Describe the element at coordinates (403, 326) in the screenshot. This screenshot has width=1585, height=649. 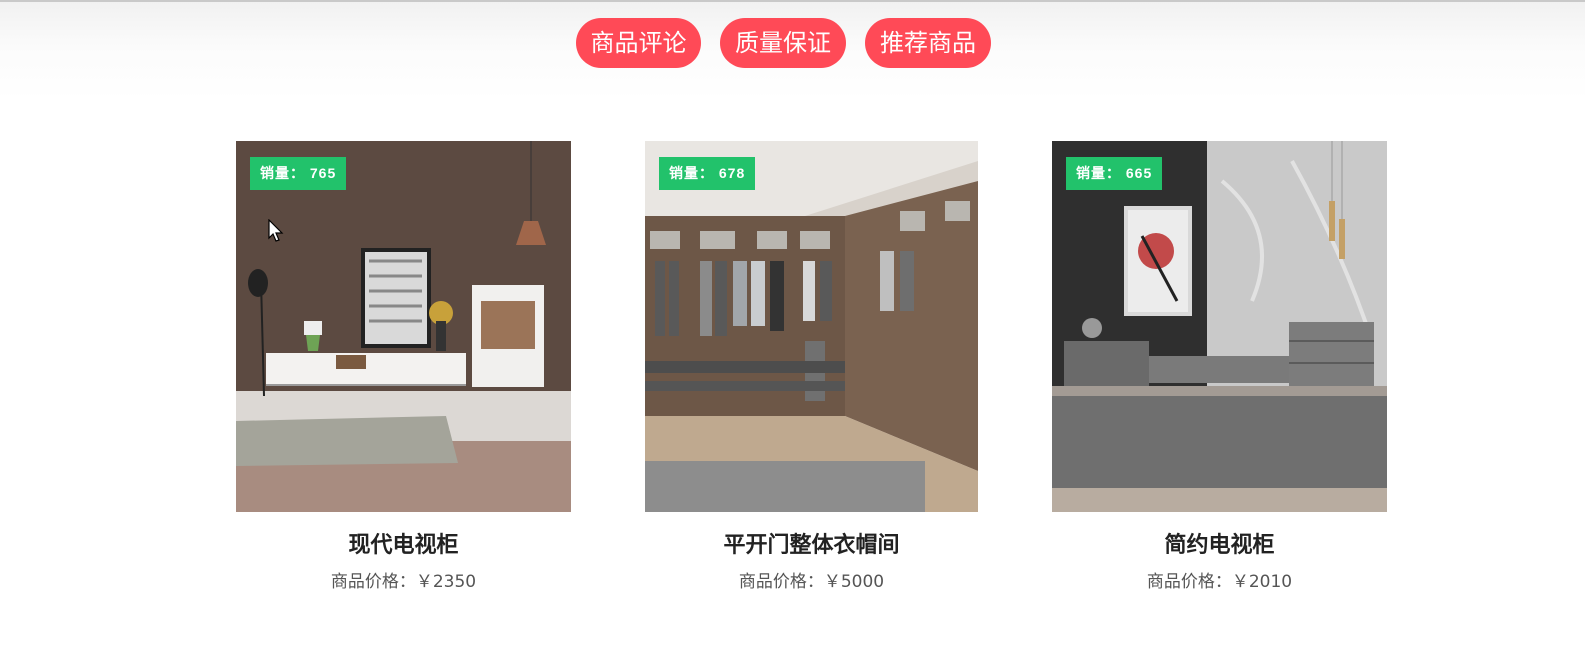
I see `product-image: 销量： 765` at that location.